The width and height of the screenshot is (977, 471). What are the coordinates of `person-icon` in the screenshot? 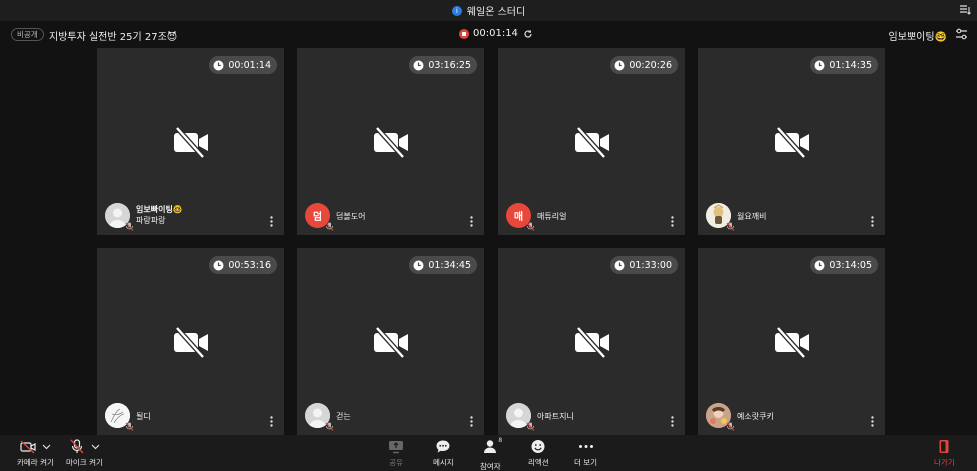 It's located at (490, 446).